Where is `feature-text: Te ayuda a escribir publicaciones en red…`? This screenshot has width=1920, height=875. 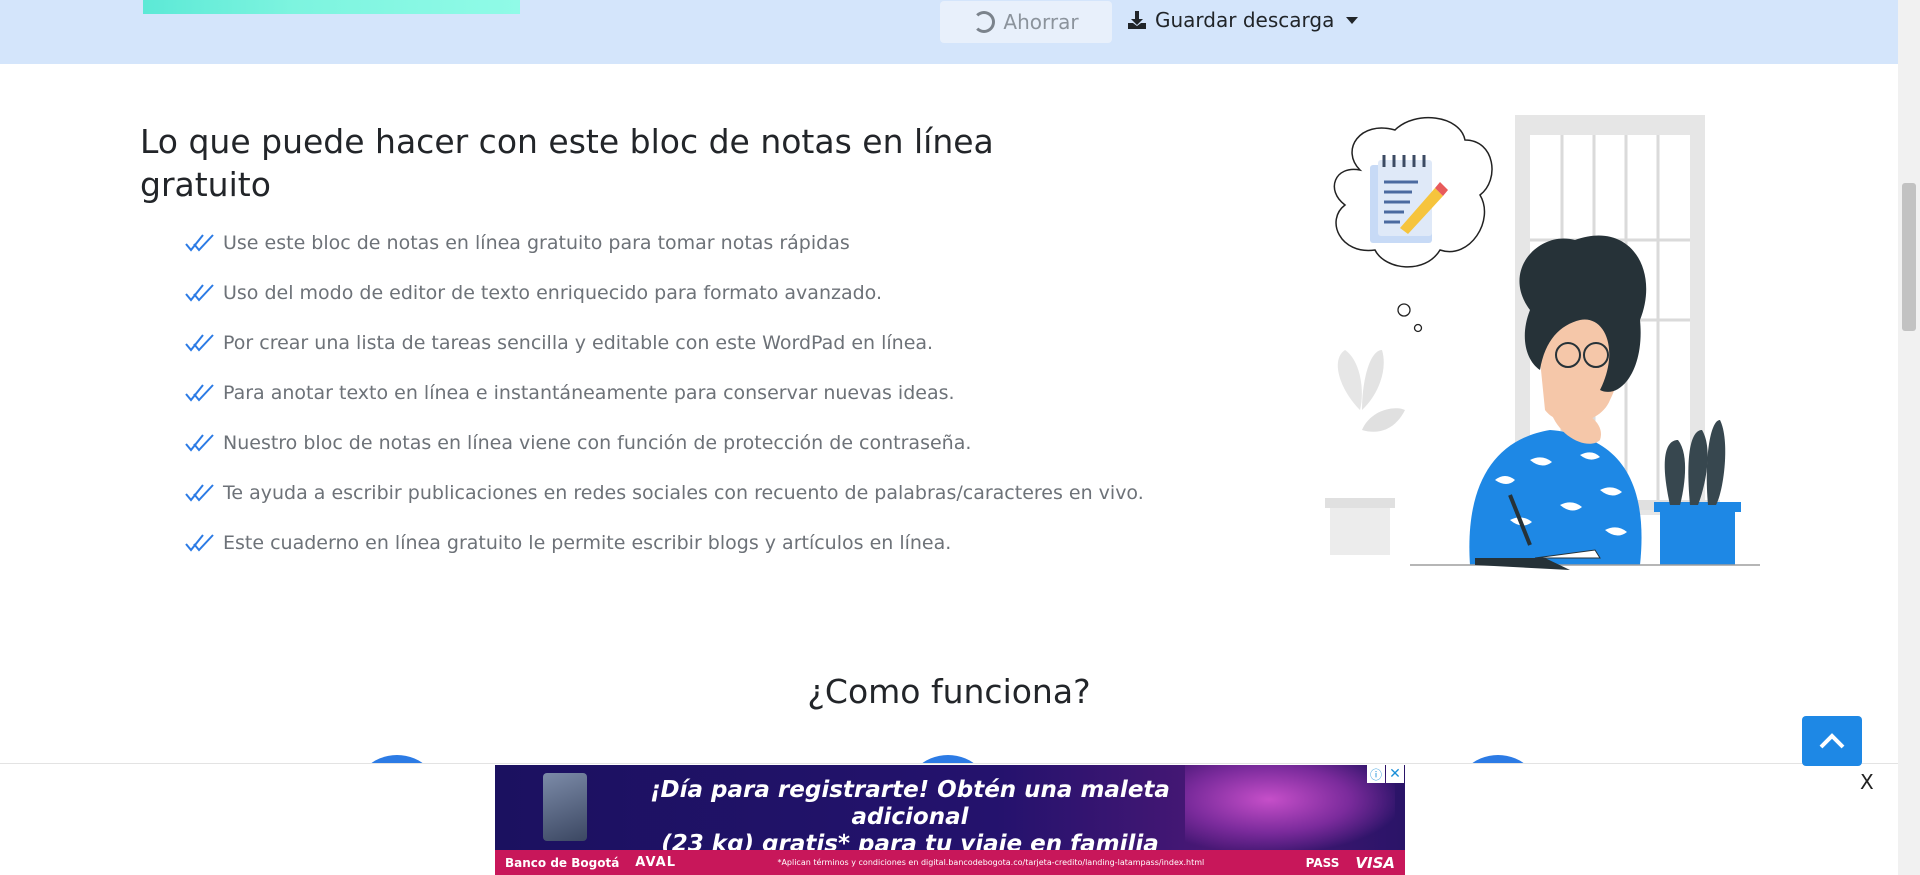
feature-text: Te ayuda a escribir publicaciones en red… is located at coordinates (683, 493).